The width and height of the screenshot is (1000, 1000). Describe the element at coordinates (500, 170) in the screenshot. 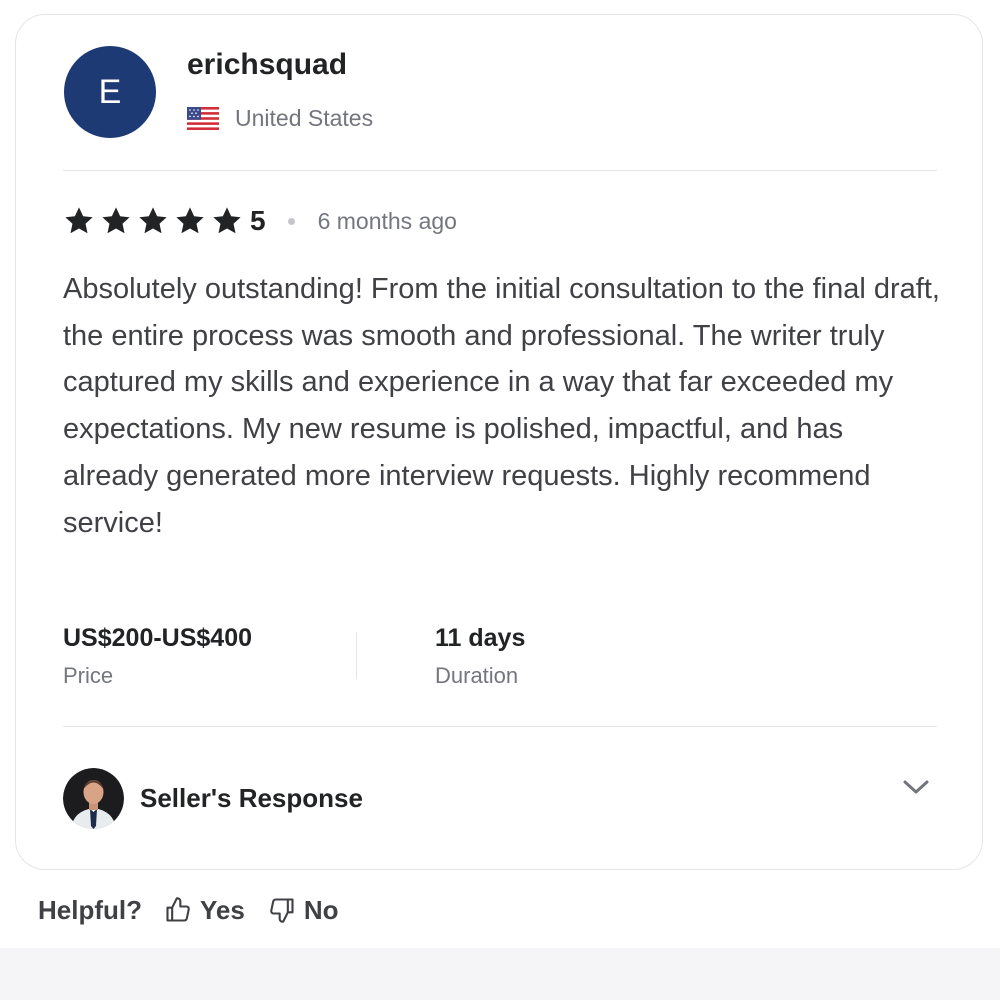

I see `header-divider` at that location.